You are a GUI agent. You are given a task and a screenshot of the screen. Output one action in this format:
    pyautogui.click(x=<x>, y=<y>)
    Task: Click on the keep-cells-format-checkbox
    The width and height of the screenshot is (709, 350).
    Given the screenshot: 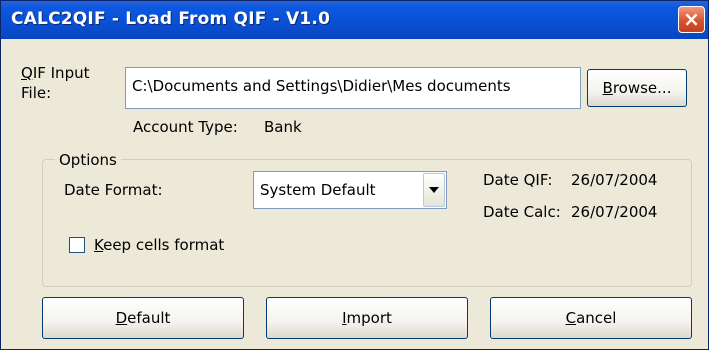 What is the action you would take?
    pyautogui.click(x=77, y=245)
    